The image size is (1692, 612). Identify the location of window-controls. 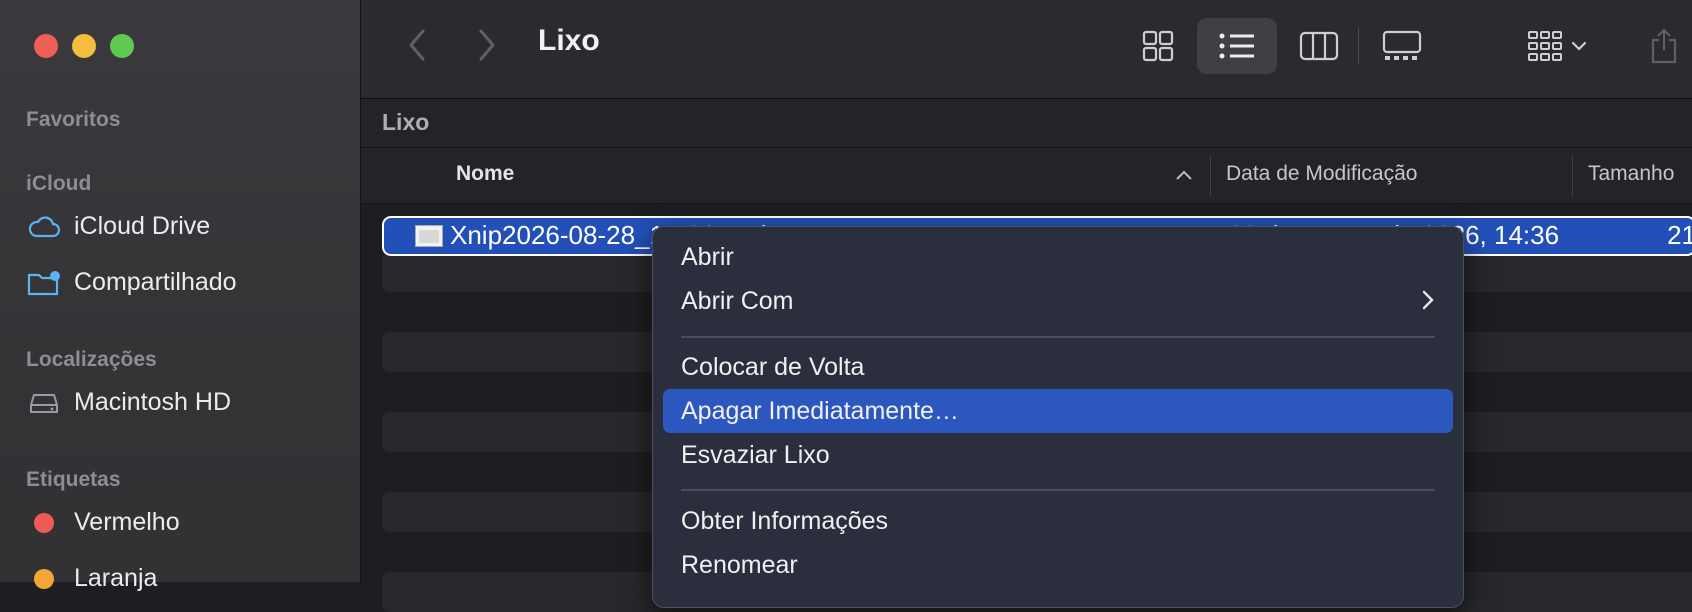
(84, 46).